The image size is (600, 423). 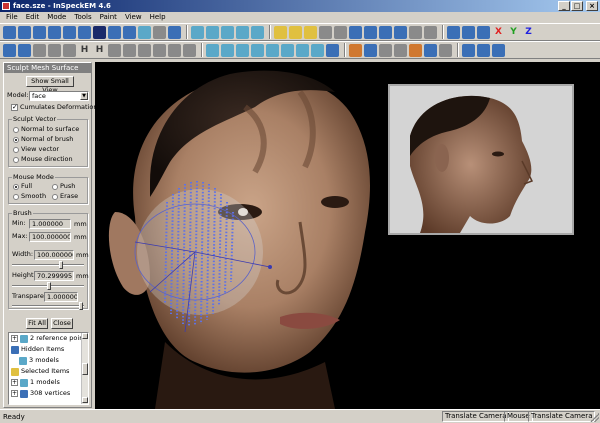 What do you see at coordinates (317, 50) in the screenshot?
I see `mesh-texture-icon` at bounding box center [317, 50].